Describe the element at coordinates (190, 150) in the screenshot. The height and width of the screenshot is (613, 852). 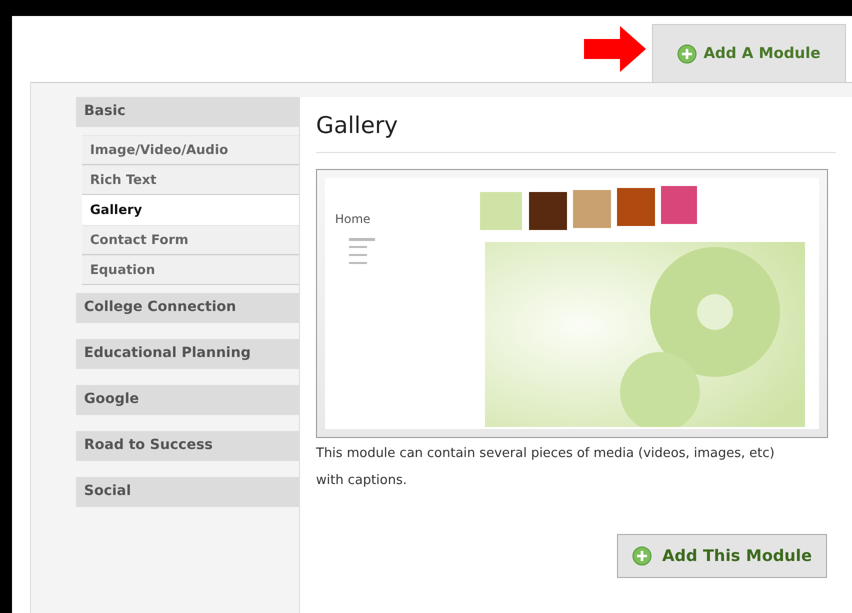
I see `module-item: Image/Video/Audio` at that location.